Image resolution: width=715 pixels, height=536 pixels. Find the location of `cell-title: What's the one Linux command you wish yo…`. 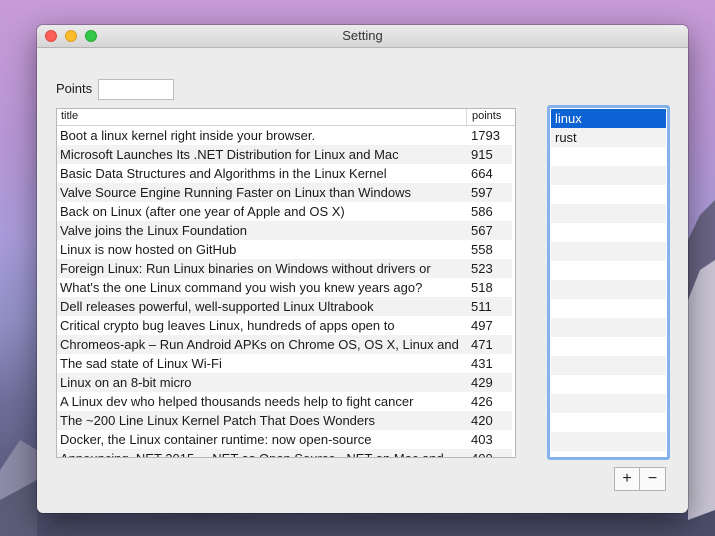

cell-title: What's the one Linux command you wish yo… is located at coordinates (241, 287).